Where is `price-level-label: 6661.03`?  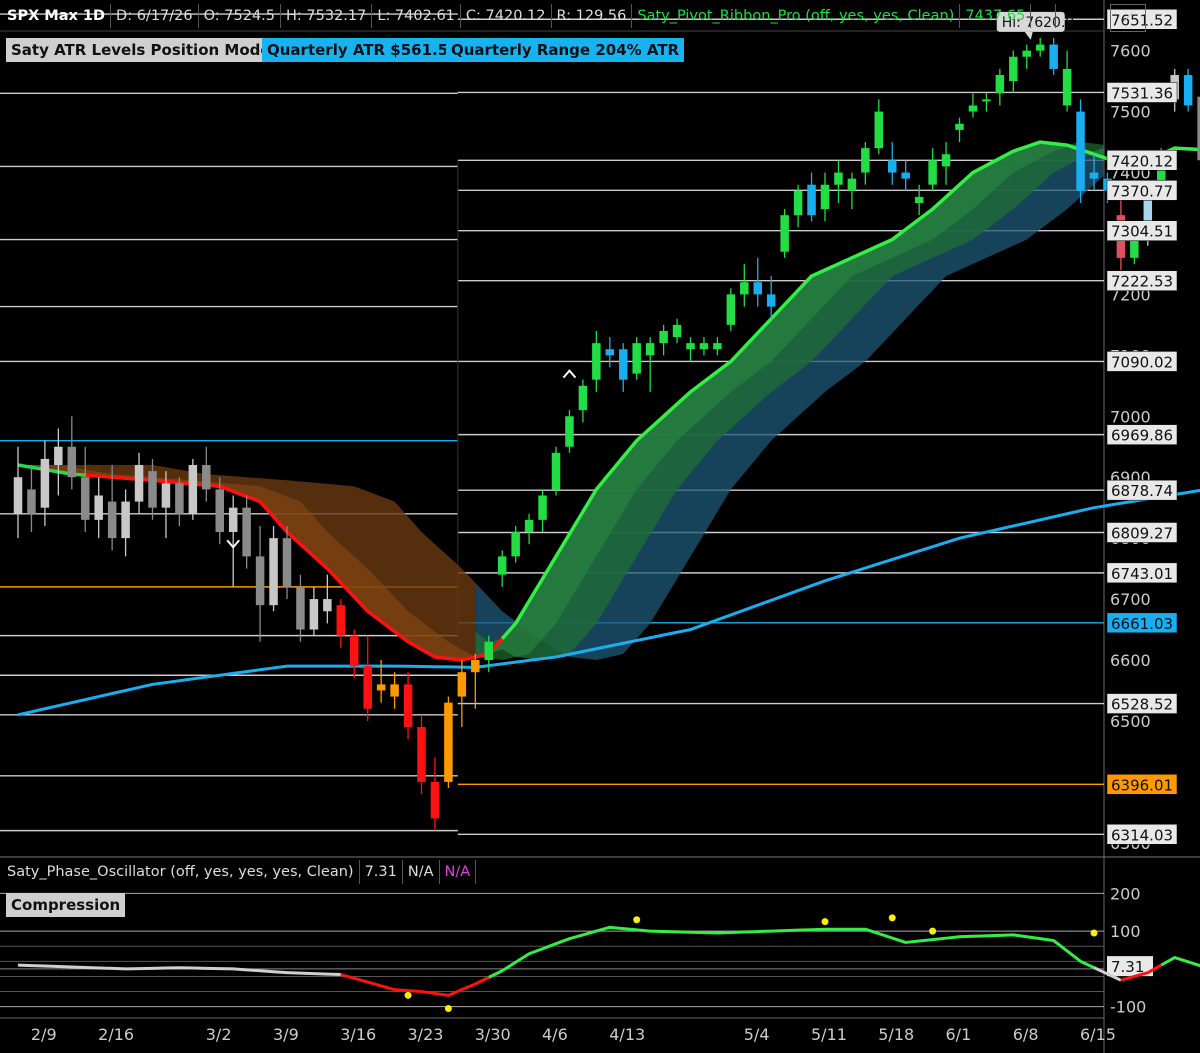 price-level-label: 6661.03 is located at coordinates (1142, 624).